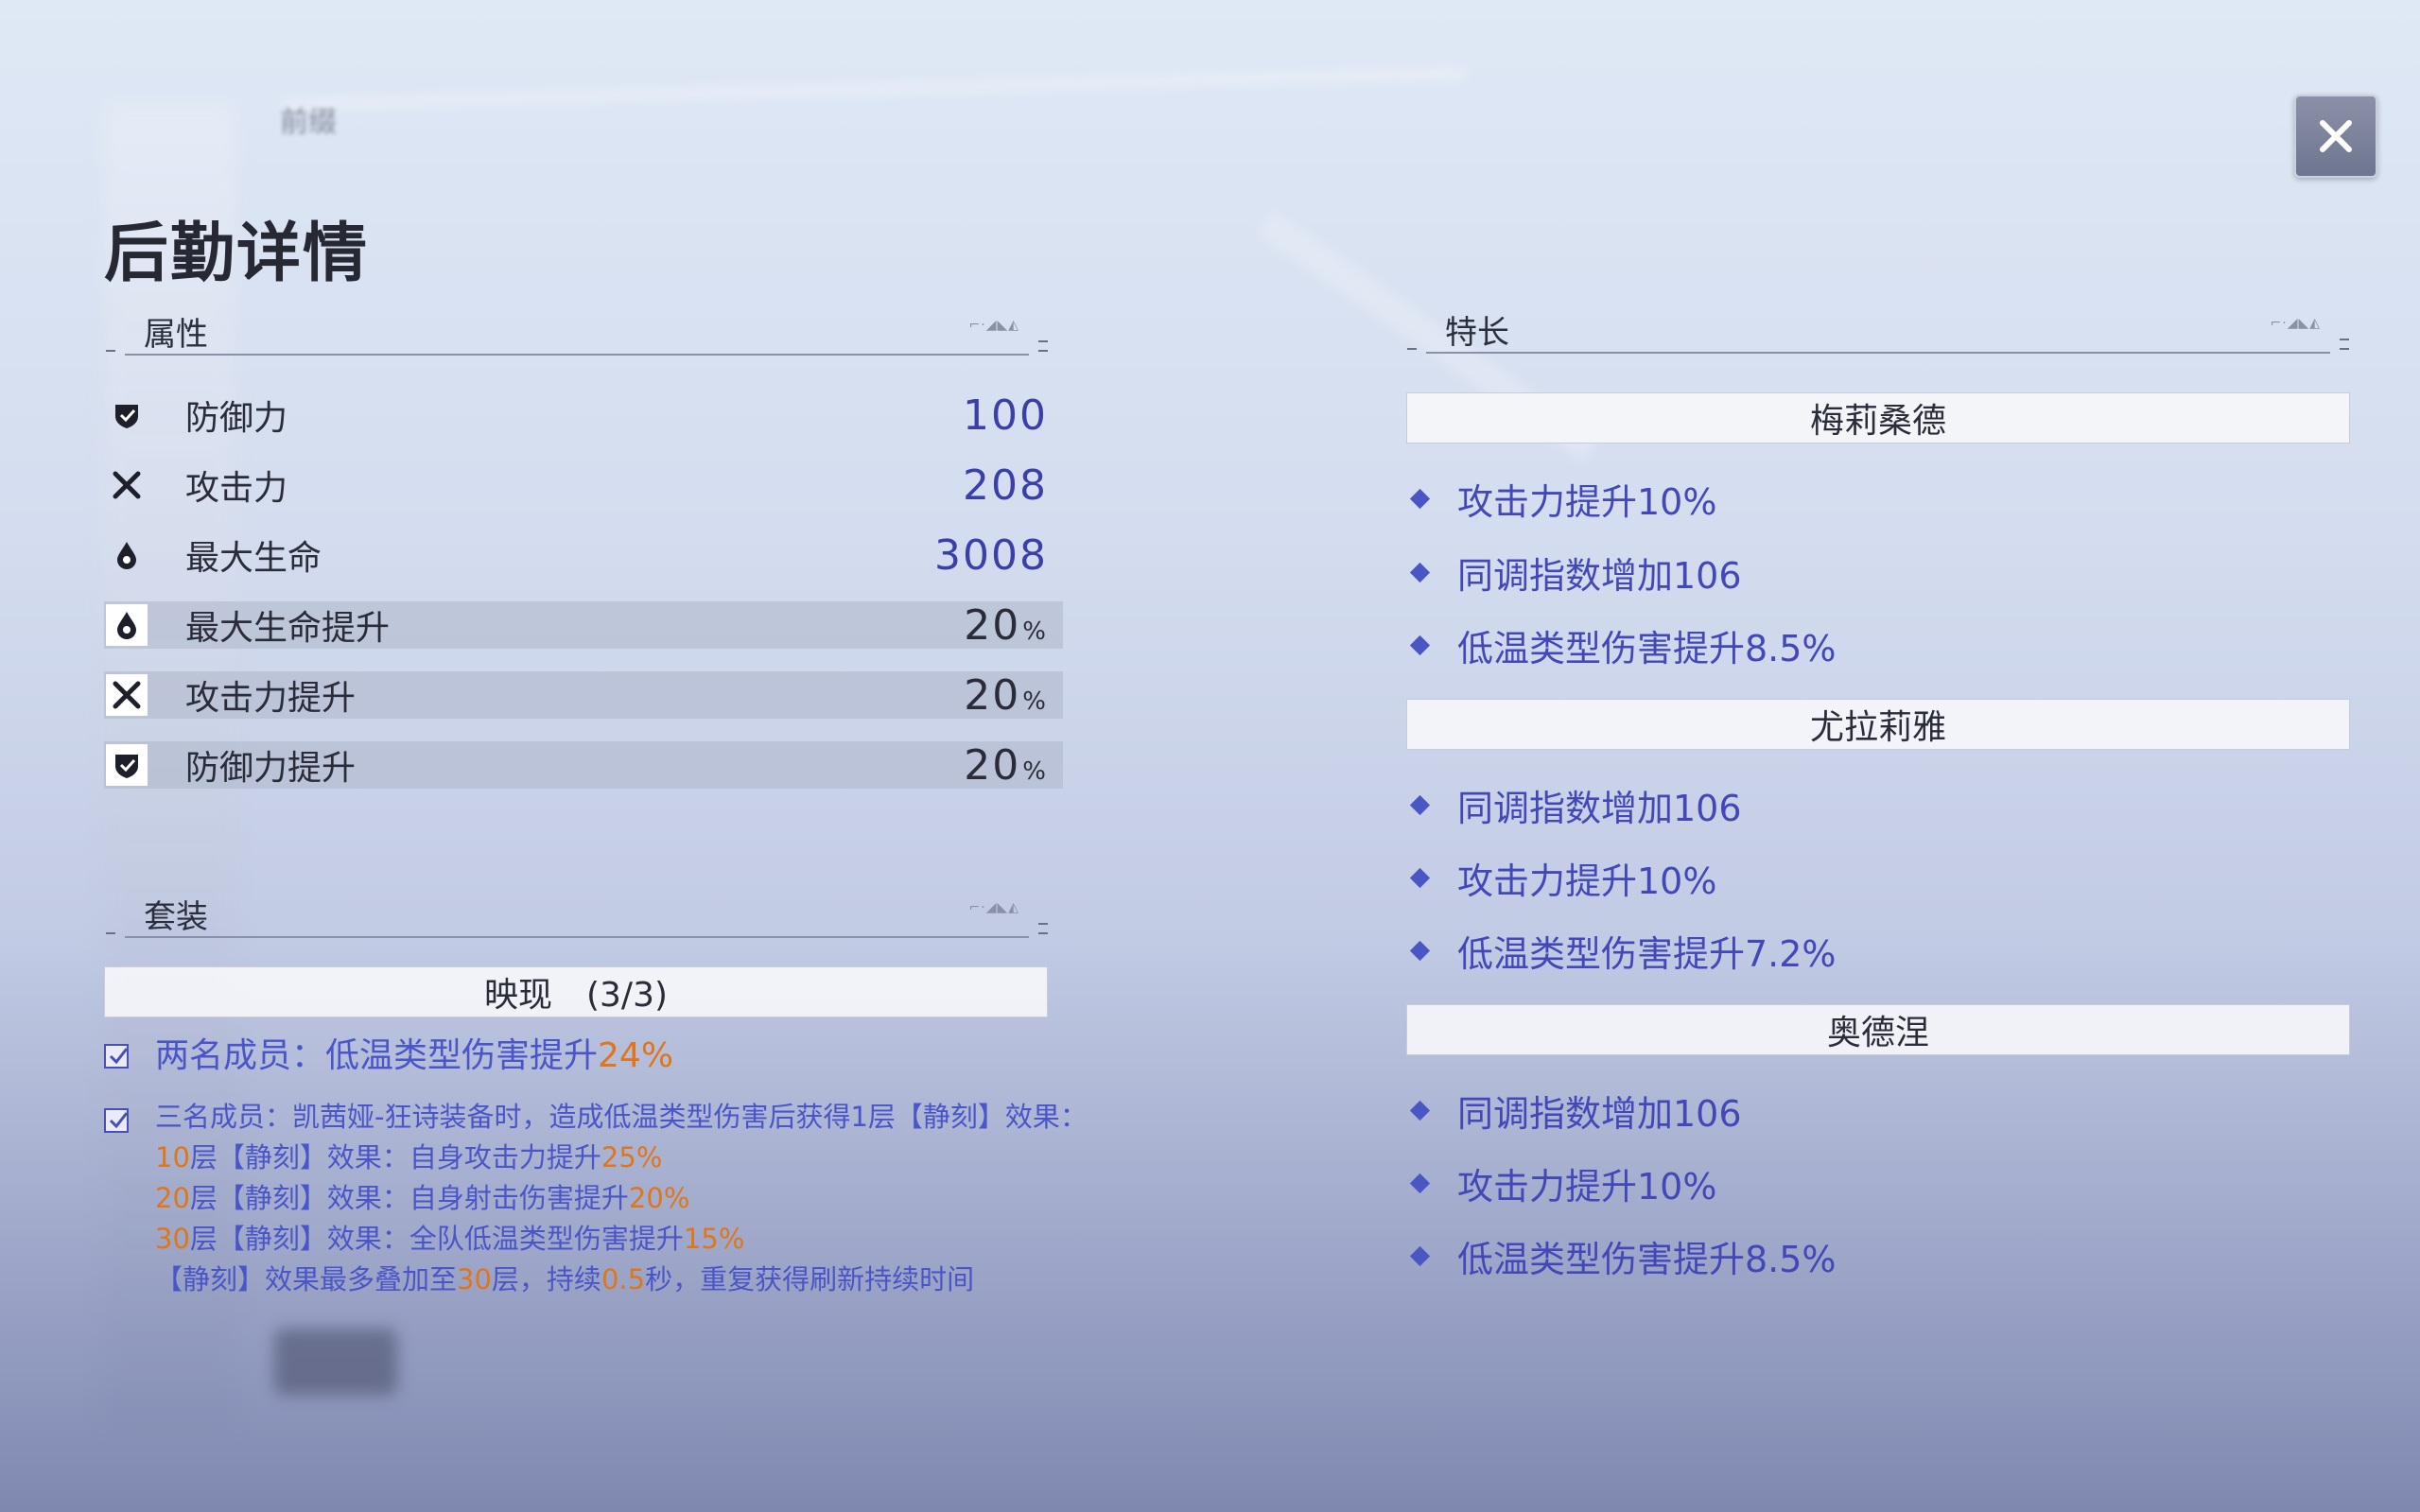 The height and width of the screenshot is (1512, 2420). What do you see at coordinates (1623, 951) in the screenshot?
I see `specialty-perk: 低温类型伤害提升7.2%` at bounding box center [1623, 951].